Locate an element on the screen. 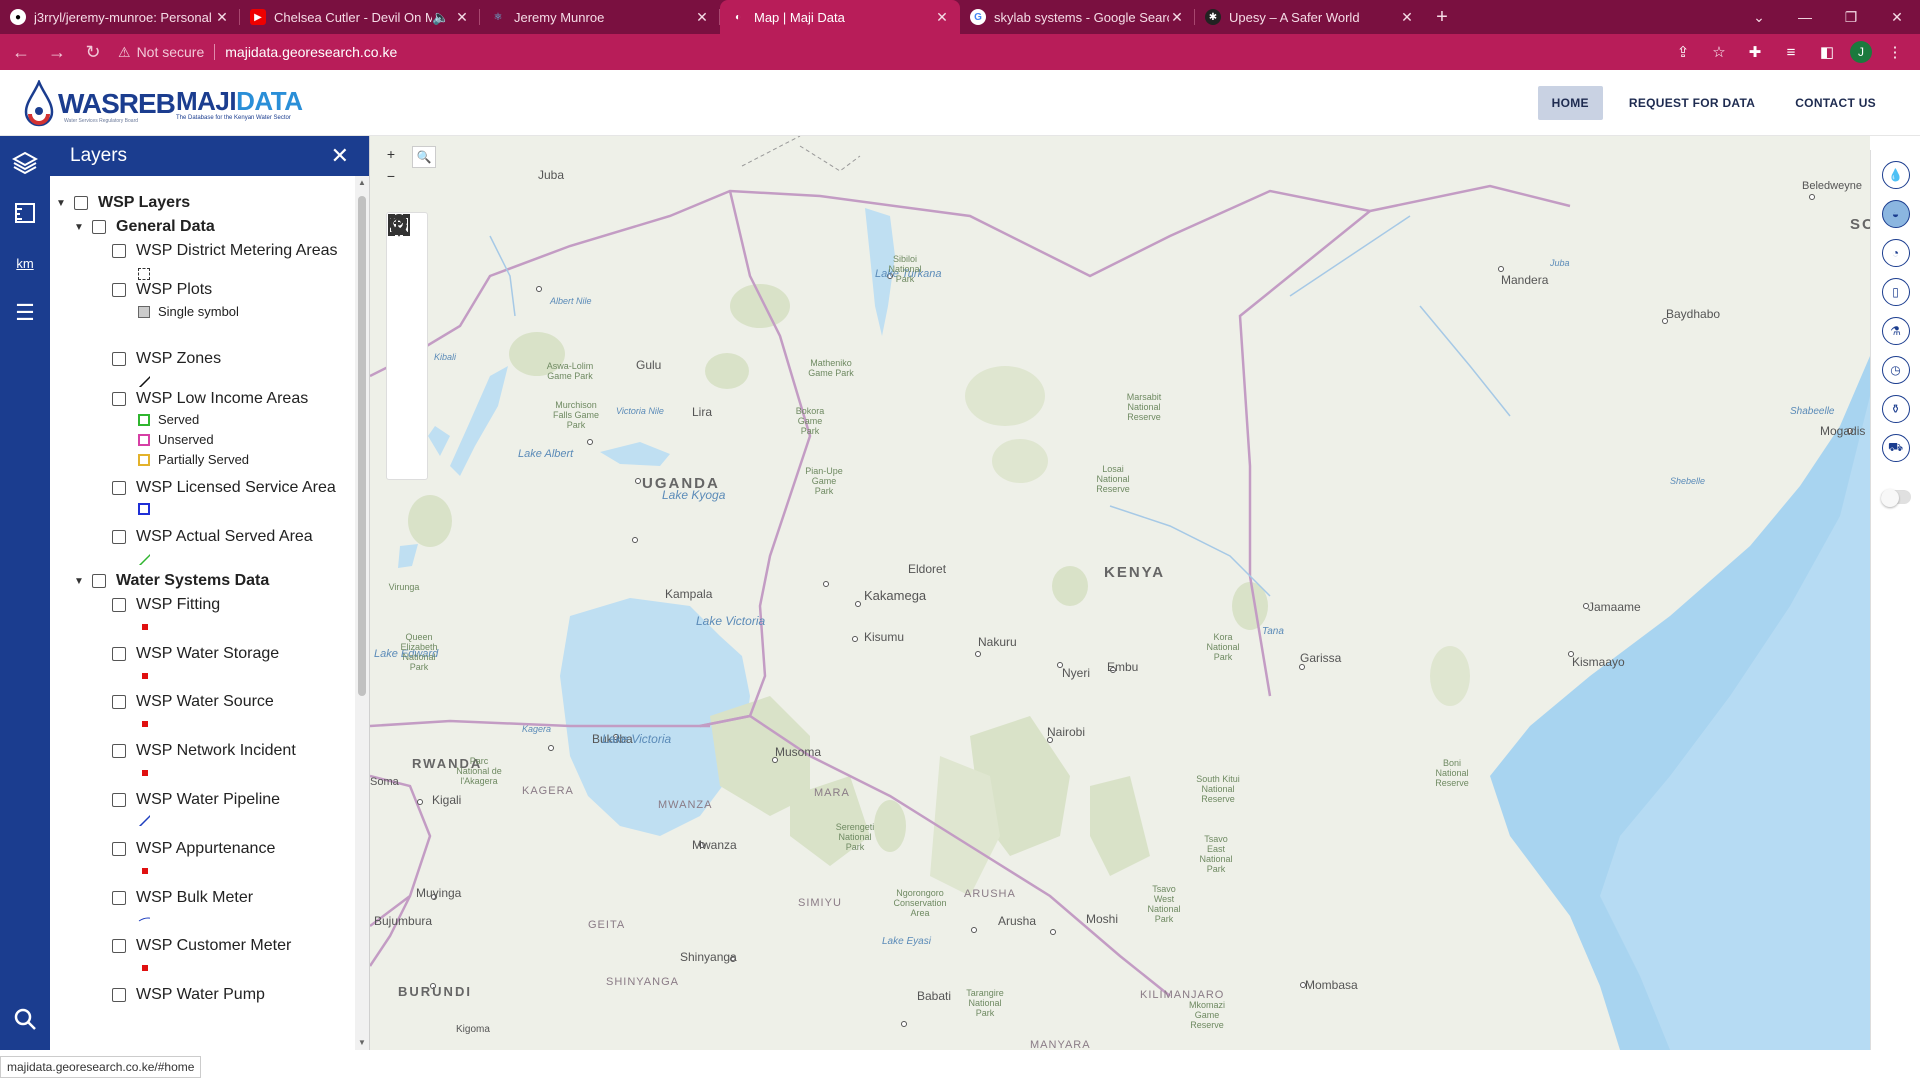  layers-icon is located at coordinates (25, 163).